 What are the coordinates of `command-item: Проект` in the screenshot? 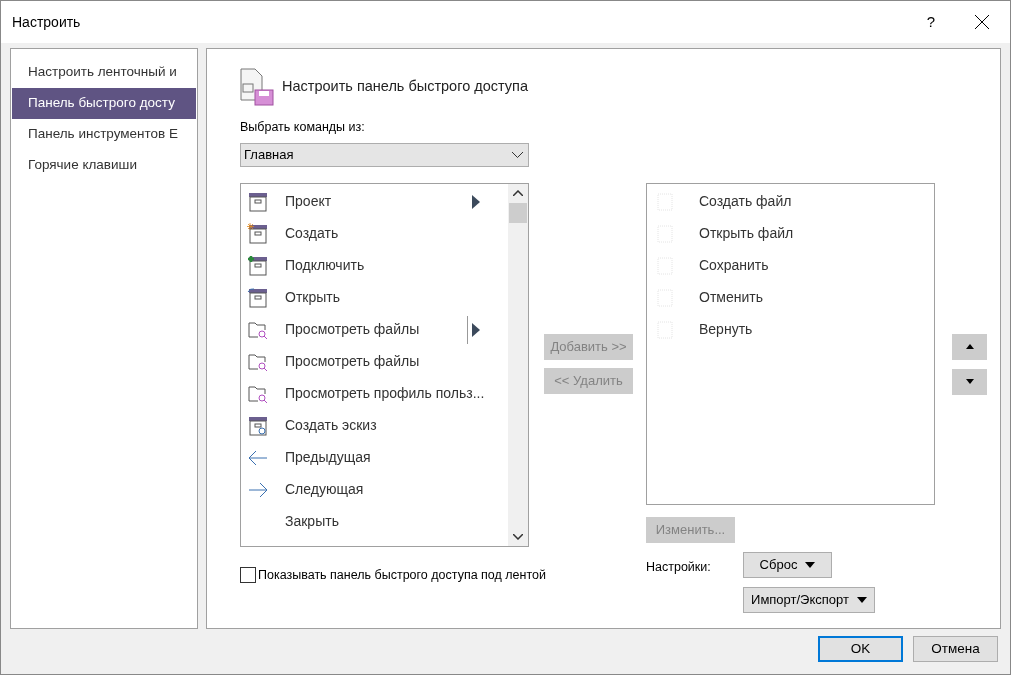 It's located at (374, 201).